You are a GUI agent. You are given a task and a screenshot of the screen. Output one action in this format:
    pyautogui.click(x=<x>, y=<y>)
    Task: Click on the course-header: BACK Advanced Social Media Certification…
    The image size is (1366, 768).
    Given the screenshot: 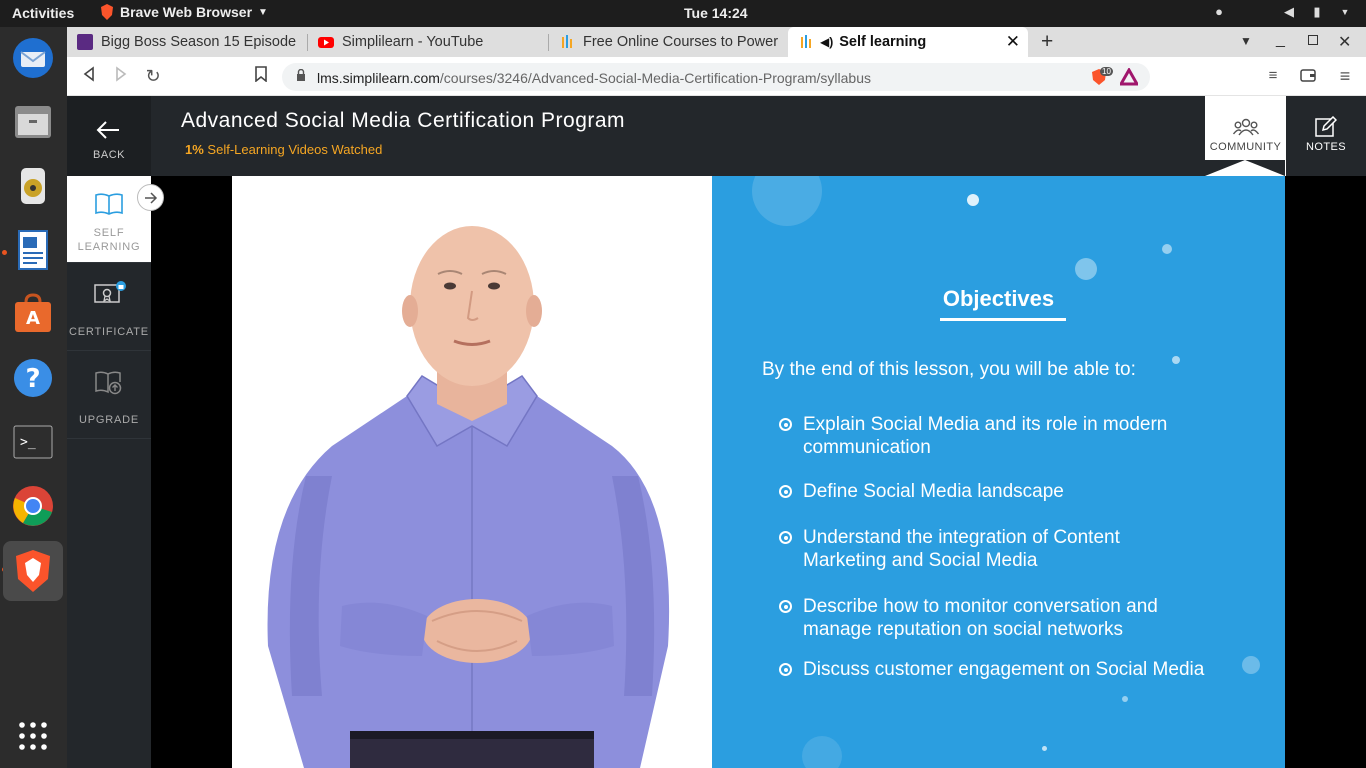 What is the action you would take?
    pyautogui.click(x=716, y=136)
    